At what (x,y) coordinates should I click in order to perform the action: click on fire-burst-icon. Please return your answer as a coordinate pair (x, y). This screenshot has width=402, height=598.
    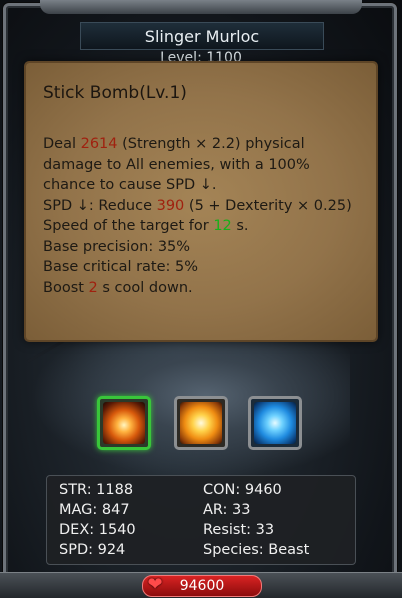
    Looking at the image, I should click on (124, 423).